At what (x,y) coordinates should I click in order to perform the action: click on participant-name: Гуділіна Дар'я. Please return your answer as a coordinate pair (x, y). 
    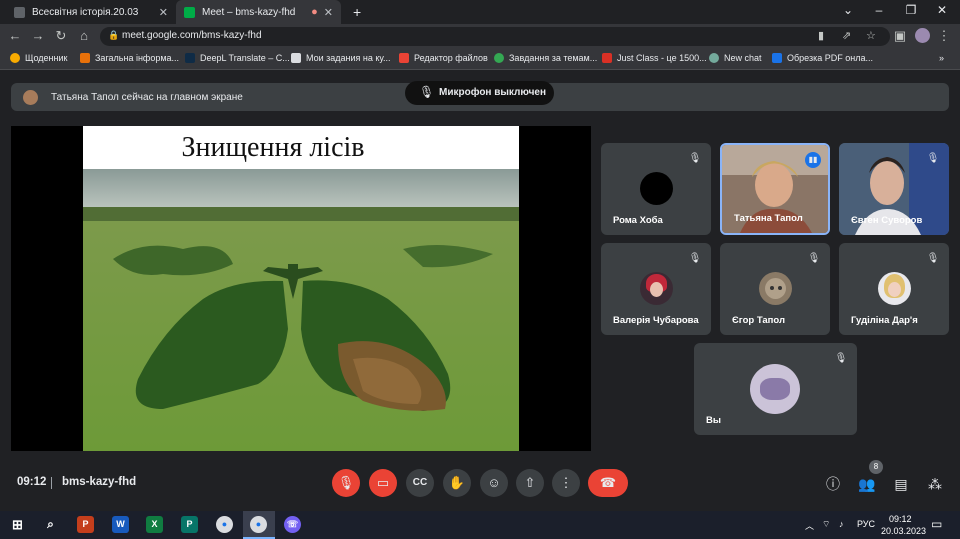
    Looking at the image, I should click on (884, 320).